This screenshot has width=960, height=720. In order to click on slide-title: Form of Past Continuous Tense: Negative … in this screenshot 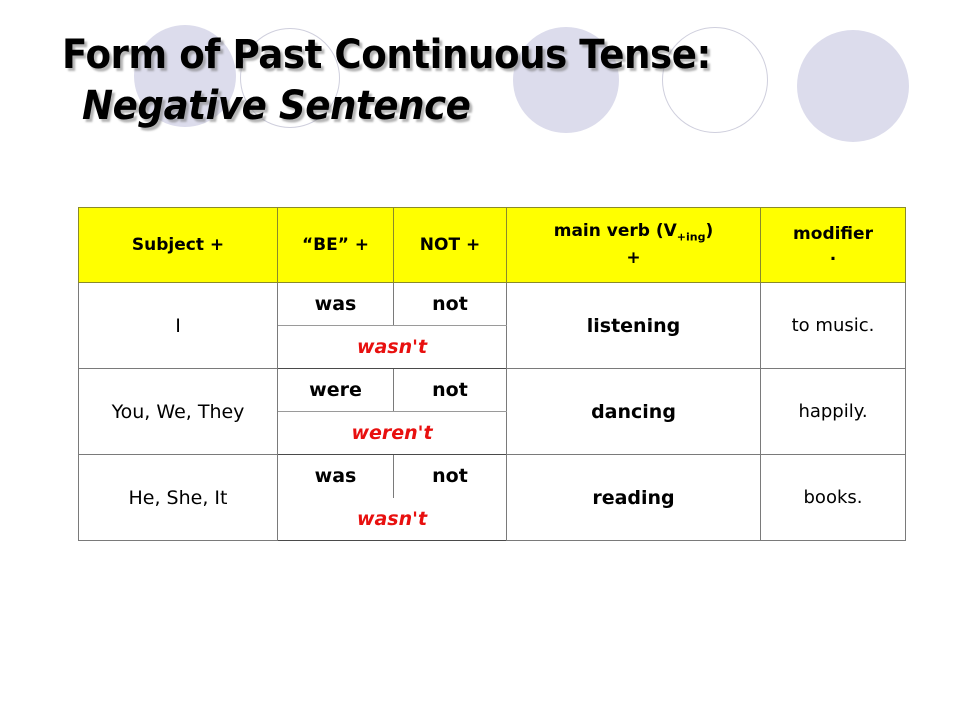, I will do `click(442, 81)`.